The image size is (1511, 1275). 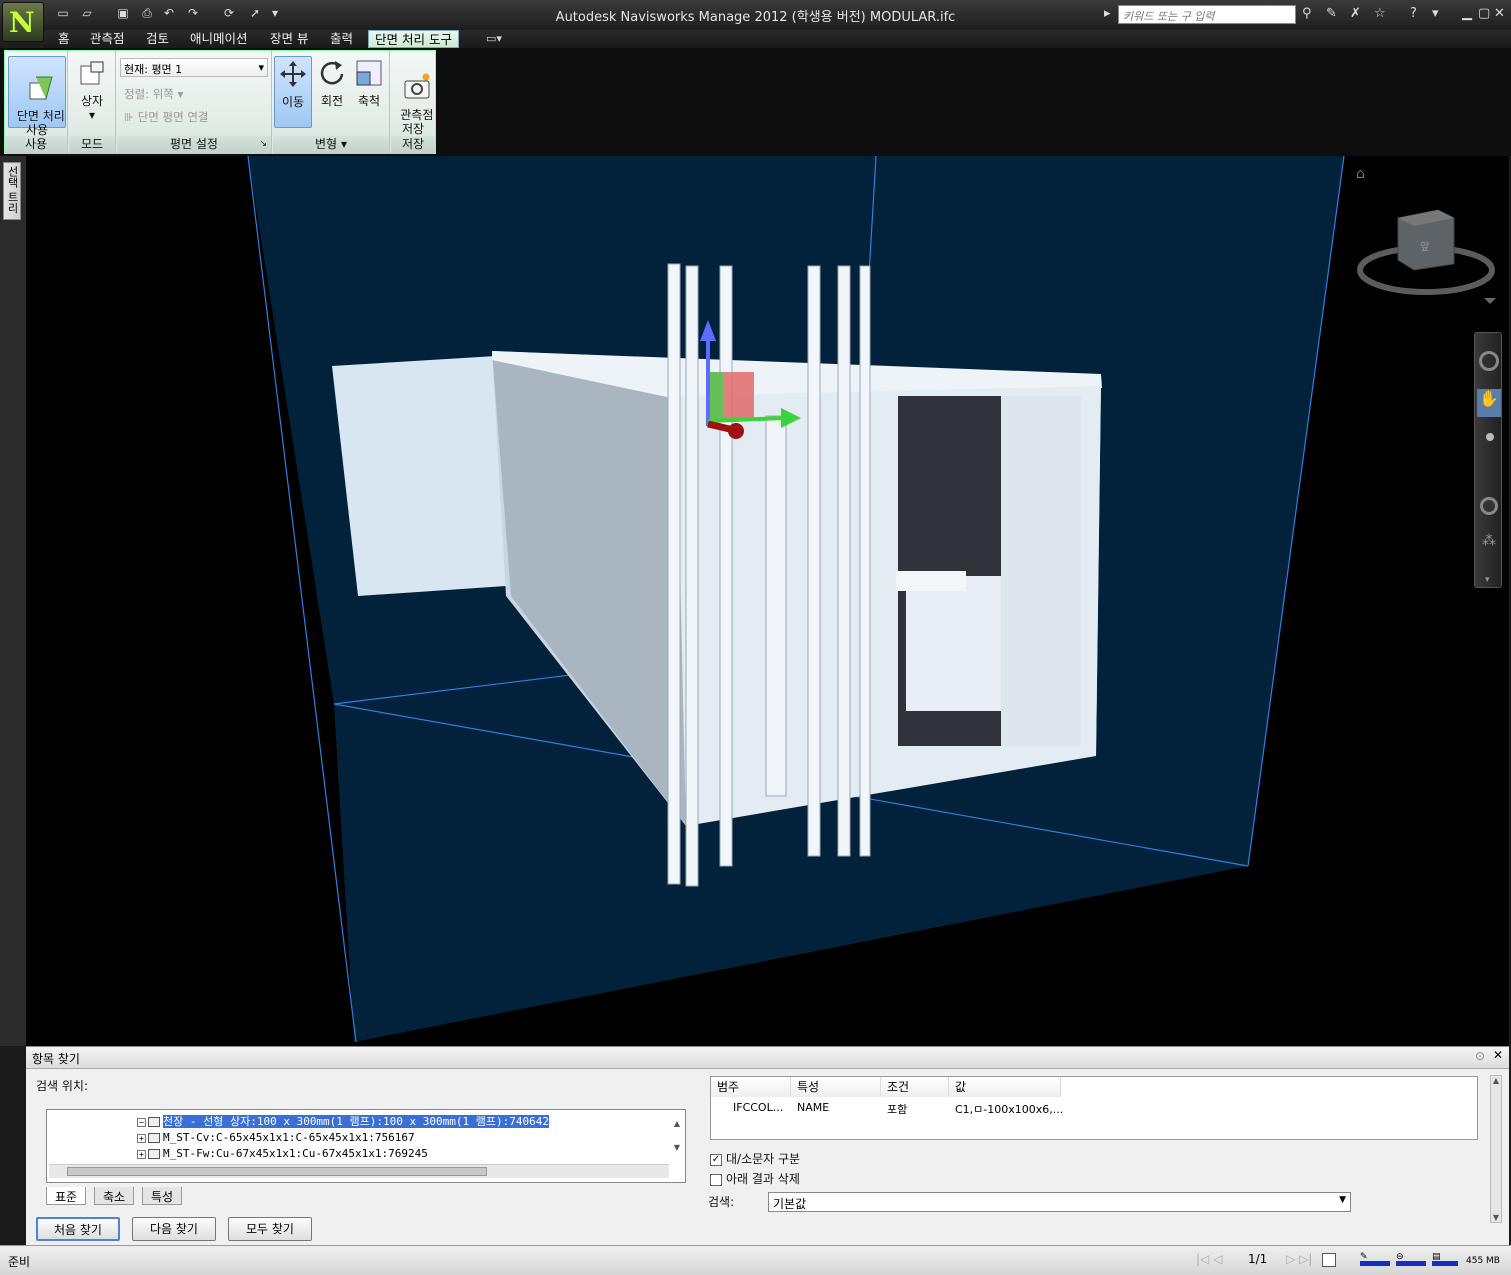 What do you see at coordinates (755, 1178) in the screenshot?
I see `prune-below-option: 아래 결과 삭제` at bounding box center [755, 1178].